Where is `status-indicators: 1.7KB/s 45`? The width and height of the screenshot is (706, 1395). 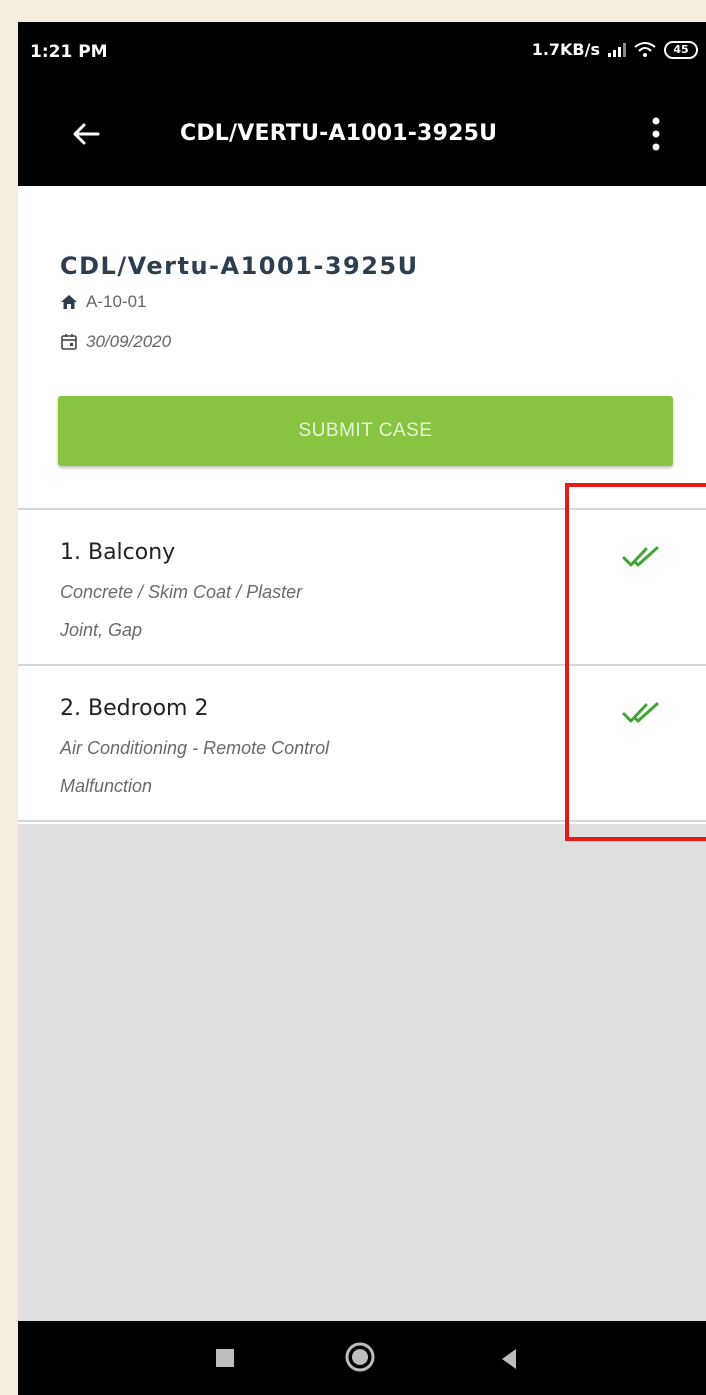 status-indicators: 1.7KB/s 45 is located at coordinates (615, 49).